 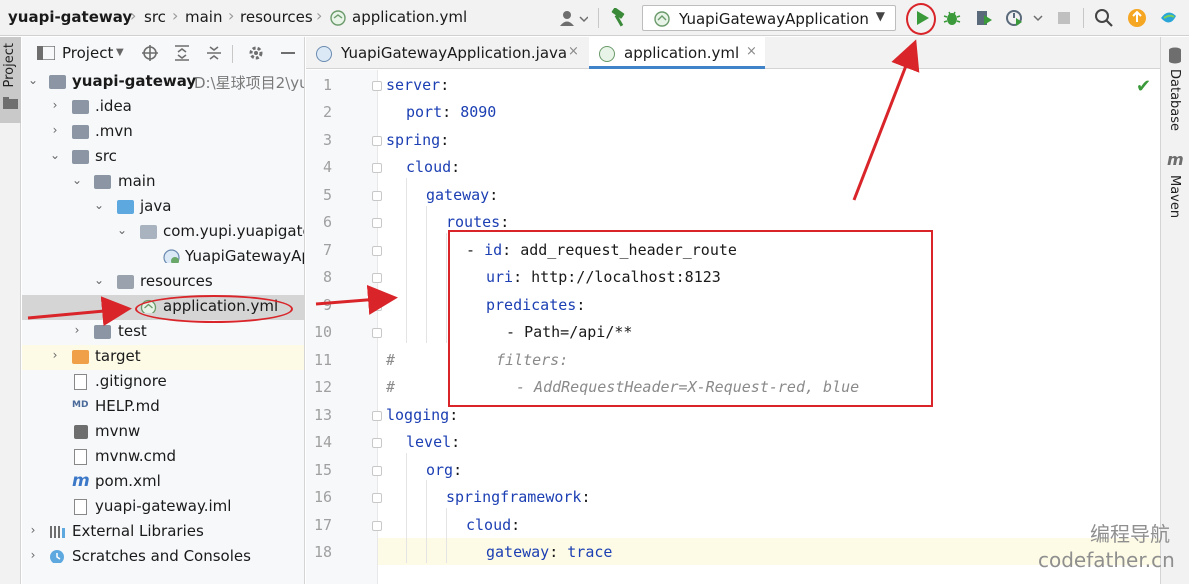 I want to click on tree-item-resources: ⌄ resources, so click(x=163, y=282).